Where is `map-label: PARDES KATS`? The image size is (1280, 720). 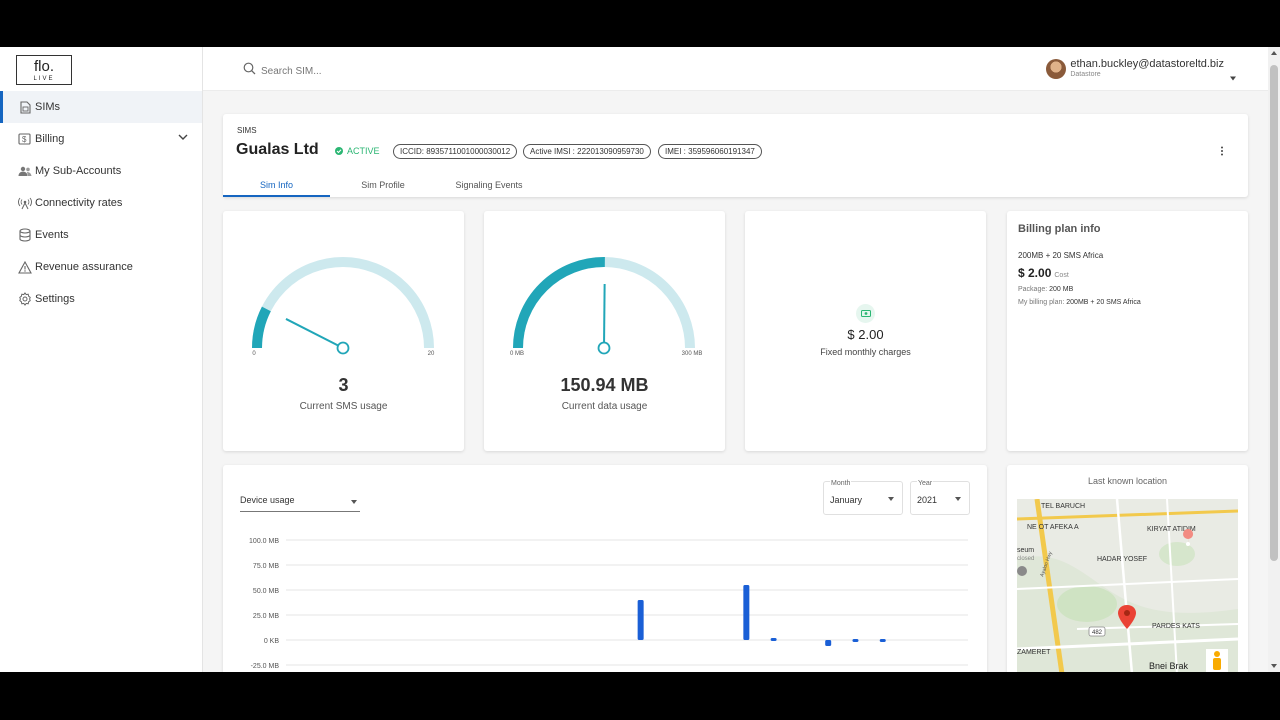 map-label: PARDES KATS is located at coordinates (1176, 626).